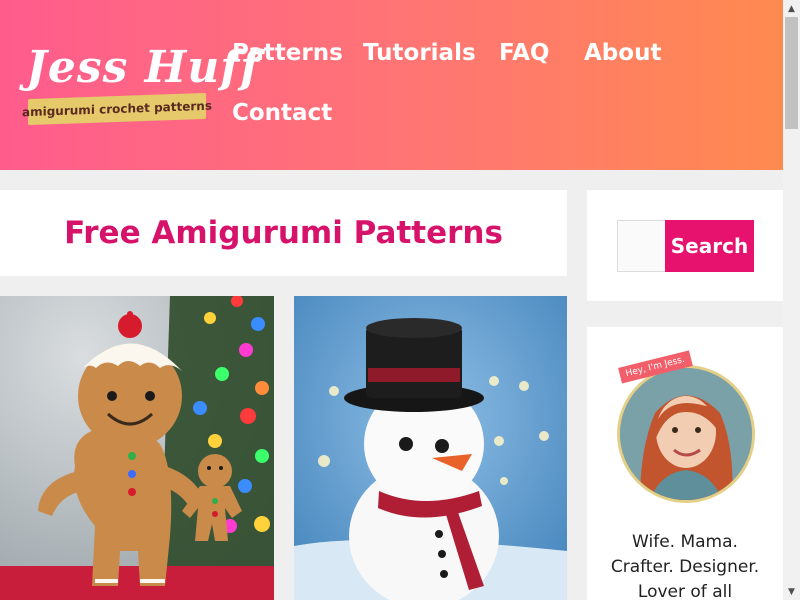 Image resolution: width=800 pixels, height=600 pixels. Describe the element at coordinates (524, 53) in the screenshot. I see `nav-faq: FAQ` at that location.